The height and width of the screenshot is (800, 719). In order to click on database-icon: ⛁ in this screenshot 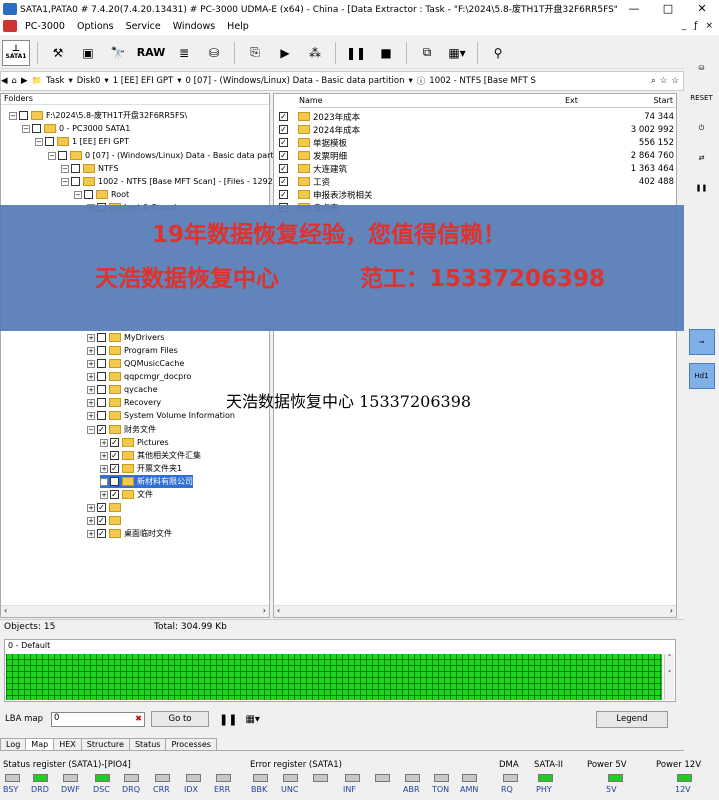, I will do `click(702, 68)`.